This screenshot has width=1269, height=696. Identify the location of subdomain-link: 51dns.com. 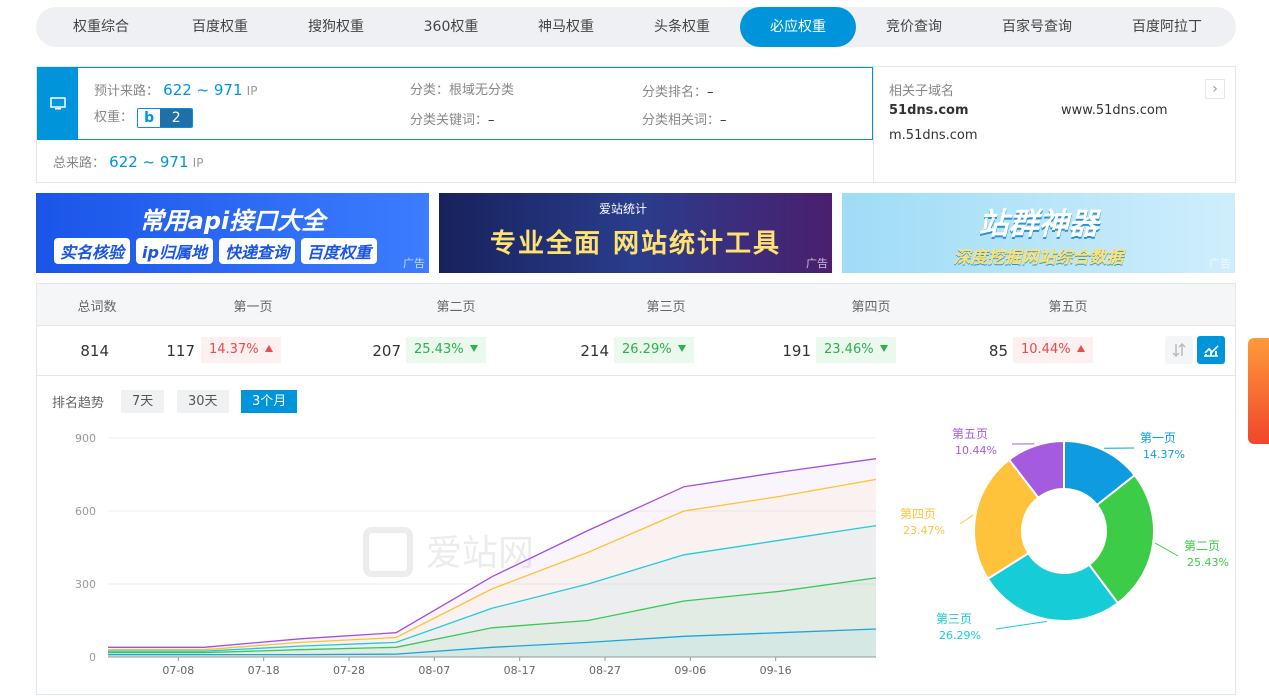
(929, 110).